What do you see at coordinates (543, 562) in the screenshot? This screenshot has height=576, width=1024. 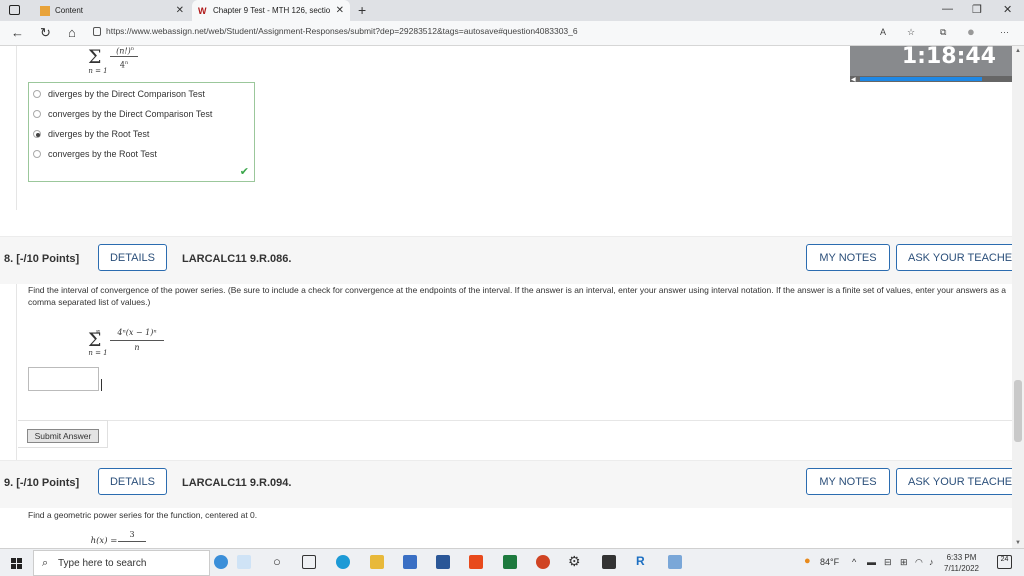 I see `powerpoint-icon` at bounding box center [543, 562].